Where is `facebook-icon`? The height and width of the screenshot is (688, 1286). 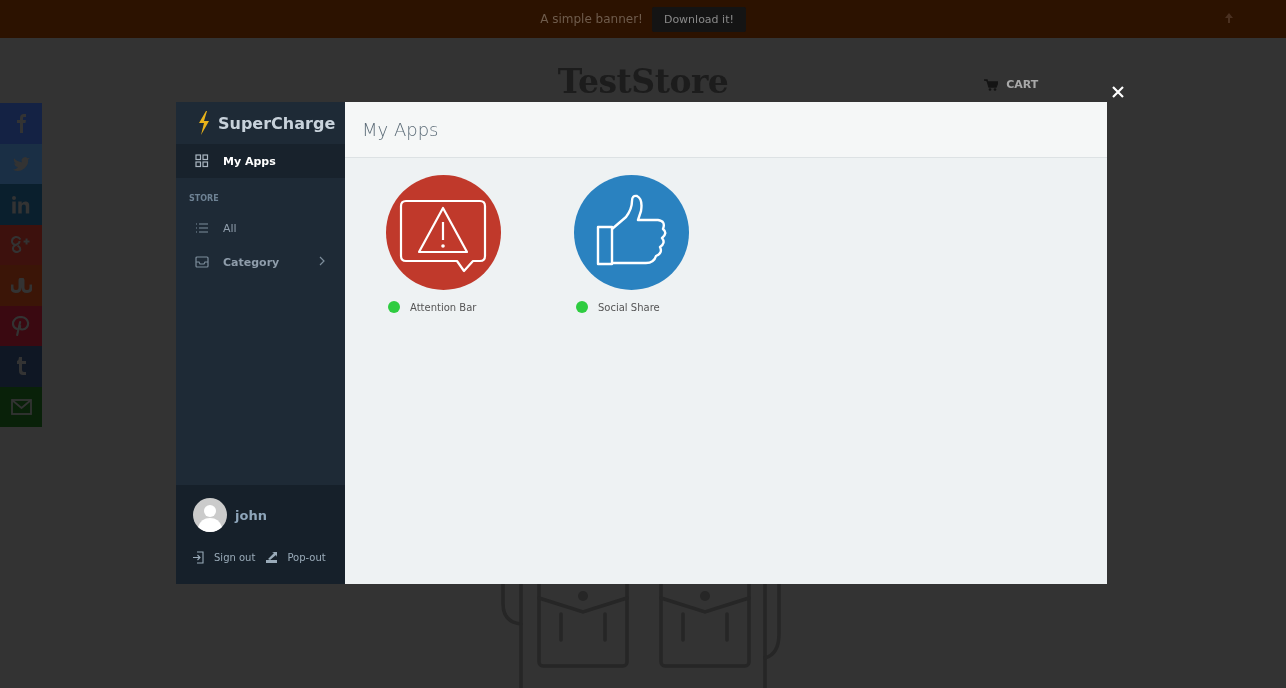 facebook-icon is located at coordinates (21, 123).